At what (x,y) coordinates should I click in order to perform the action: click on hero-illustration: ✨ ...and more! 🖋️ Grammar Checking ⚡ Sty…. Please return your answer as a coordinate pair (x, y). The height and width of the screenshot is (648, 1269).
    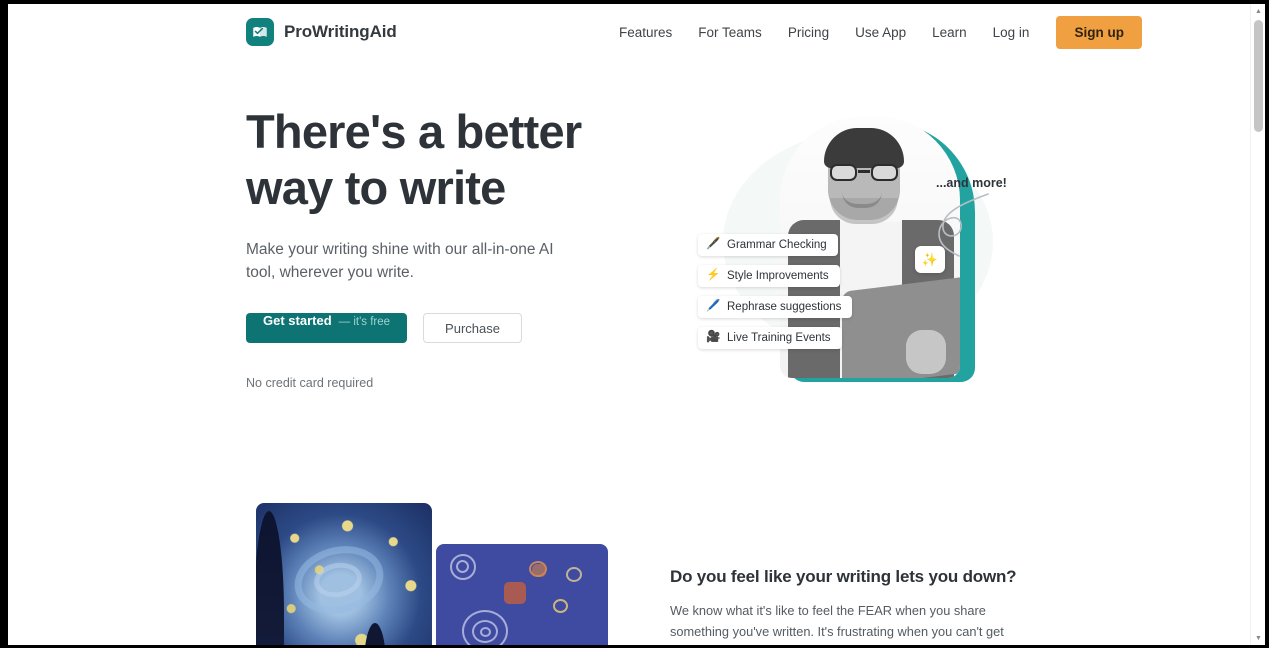
    Looking at the image, I should click on (848, 249).